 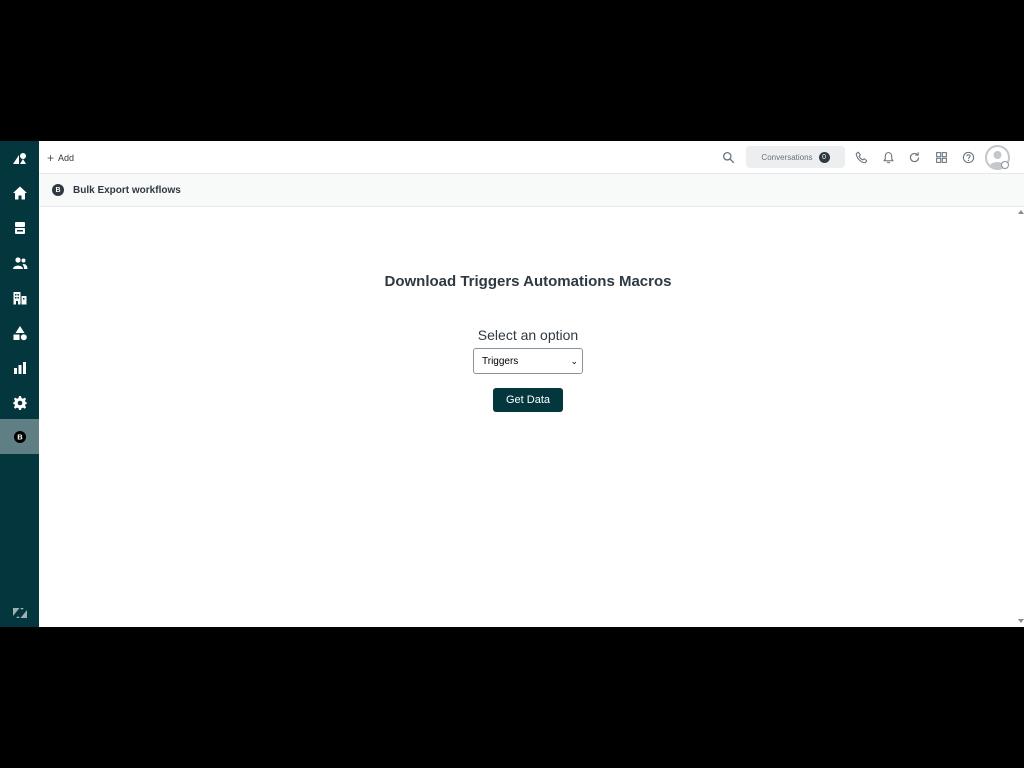 What do you see at coordinates (19, 262) in the screenshot?
I see `customers-icon` at bounding box center [19, 262].